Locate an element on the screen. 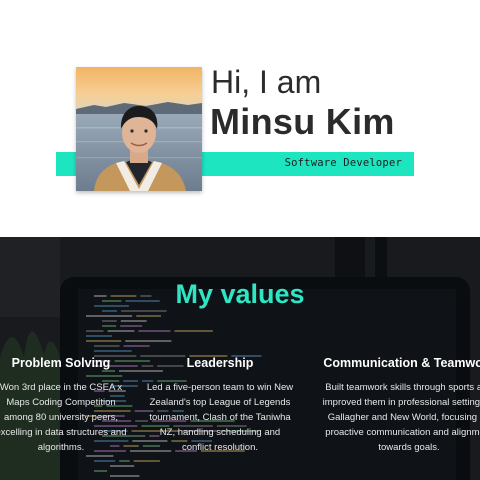 Image resolution: width=480 pixels, height=480 pixels. owner-name: Minsu Kim is located at coordinates (302, 121).